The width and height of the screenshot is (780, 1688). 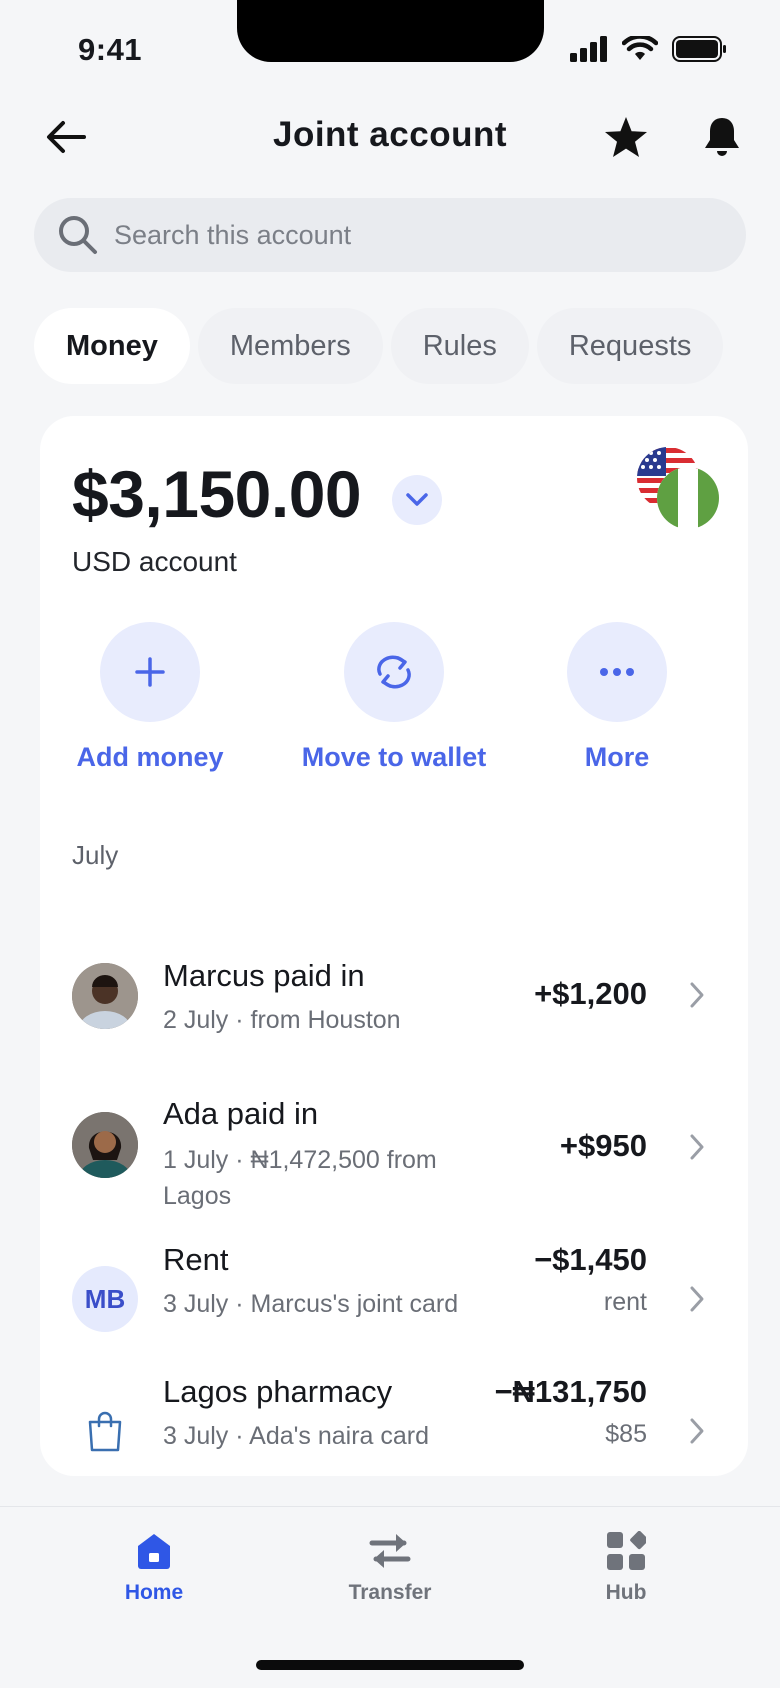 I want to click on transaction-amount: +$1,200, so click(x=590, y=993).